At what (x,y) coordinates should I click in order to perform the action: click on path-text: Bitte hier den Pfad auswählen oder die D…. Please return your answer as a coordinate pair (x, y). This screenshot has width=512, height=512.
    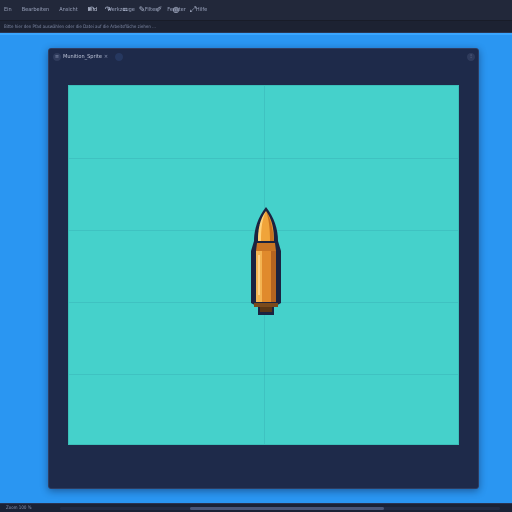
    Looking at the image, I should click on (80, 26).